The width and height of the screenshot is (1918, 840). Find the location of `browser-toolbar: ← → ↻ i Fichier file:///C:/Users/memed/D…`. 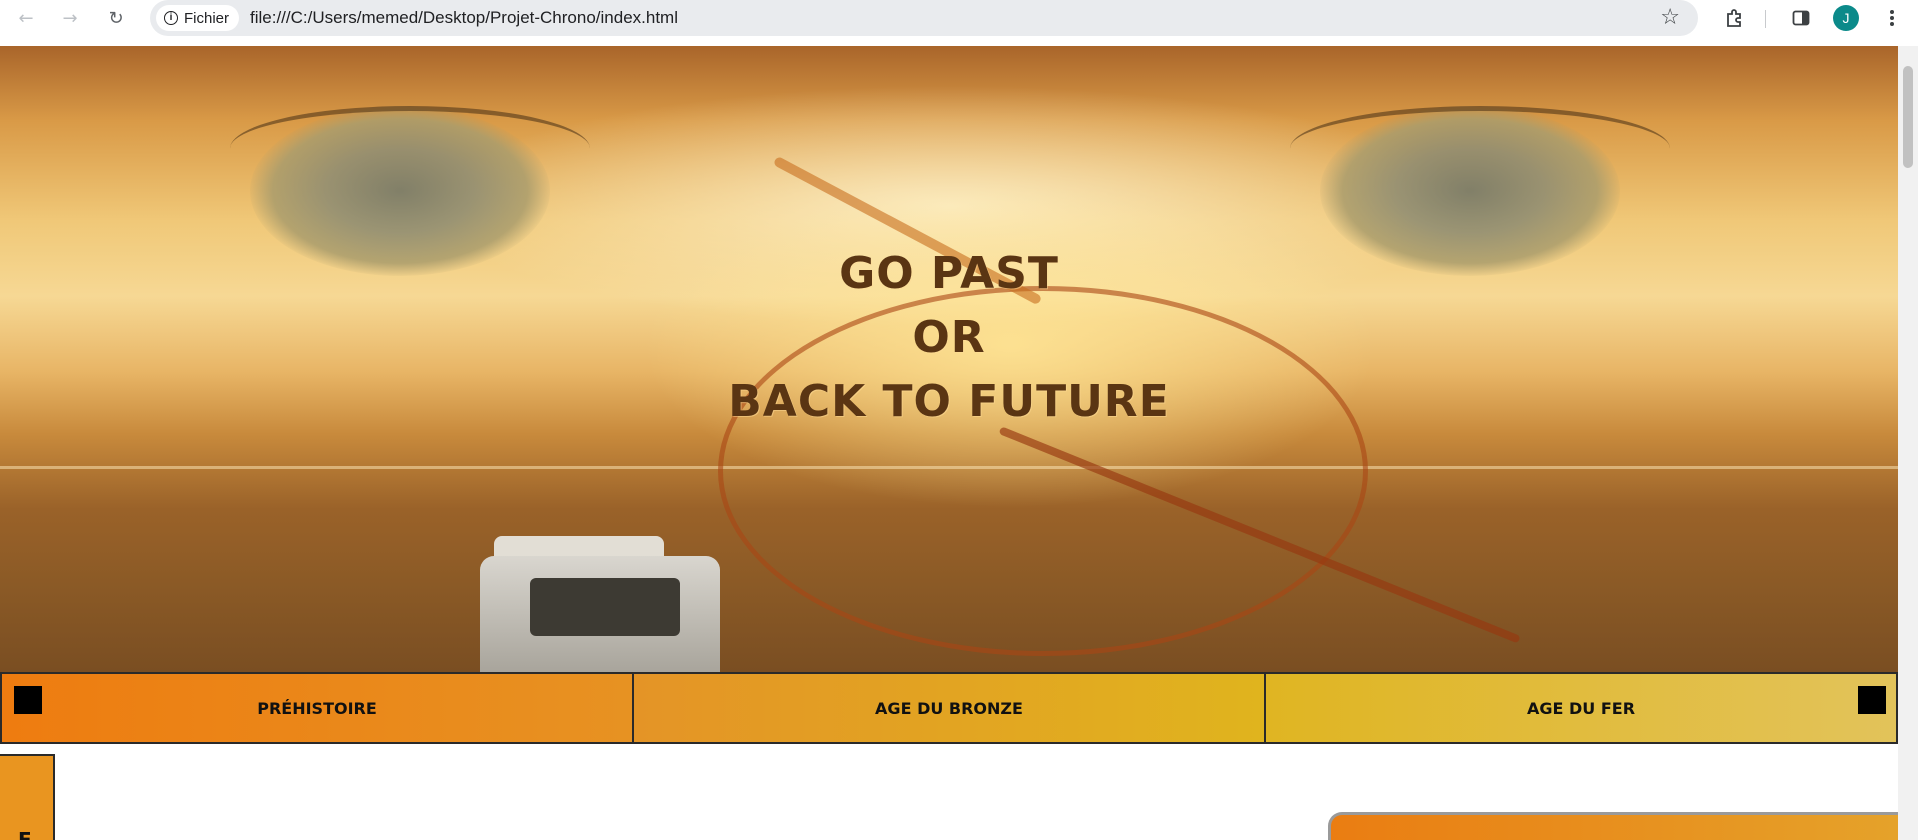

browser-toolbar: ← → ↻ i Fichier file:///C:/Users/memed/D… is located at coordinates (959, 18).